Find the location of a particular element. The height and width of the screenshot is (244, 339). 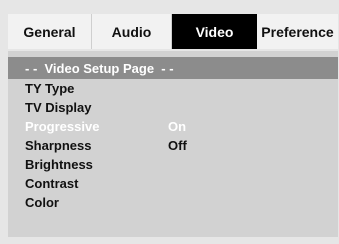

menu-item-color: Color is located at coordinates (173, 202).